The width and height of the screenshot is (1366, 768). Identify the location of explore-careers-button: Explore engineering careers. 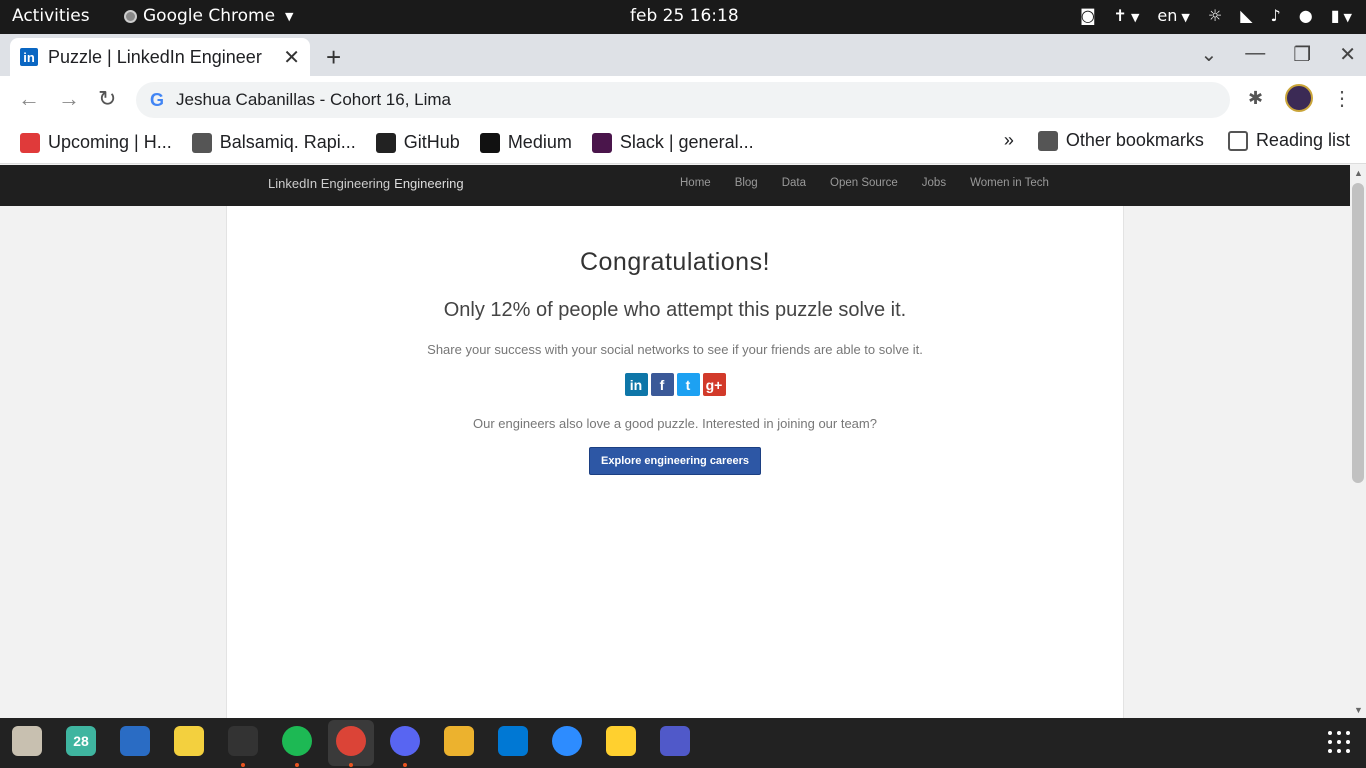
(675, 461).